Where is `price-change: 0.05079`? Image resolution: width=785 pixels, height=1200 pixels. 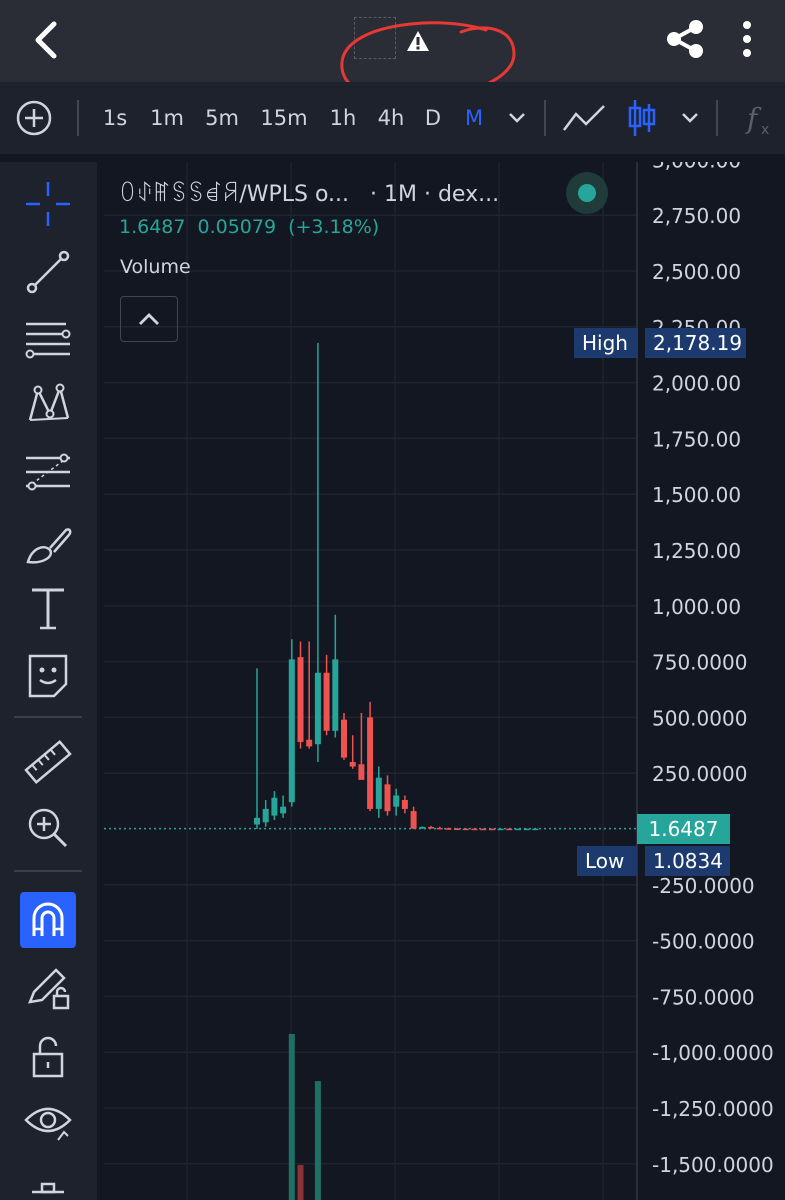 price-change: 0.05079 is located at coordinates (237, 227).